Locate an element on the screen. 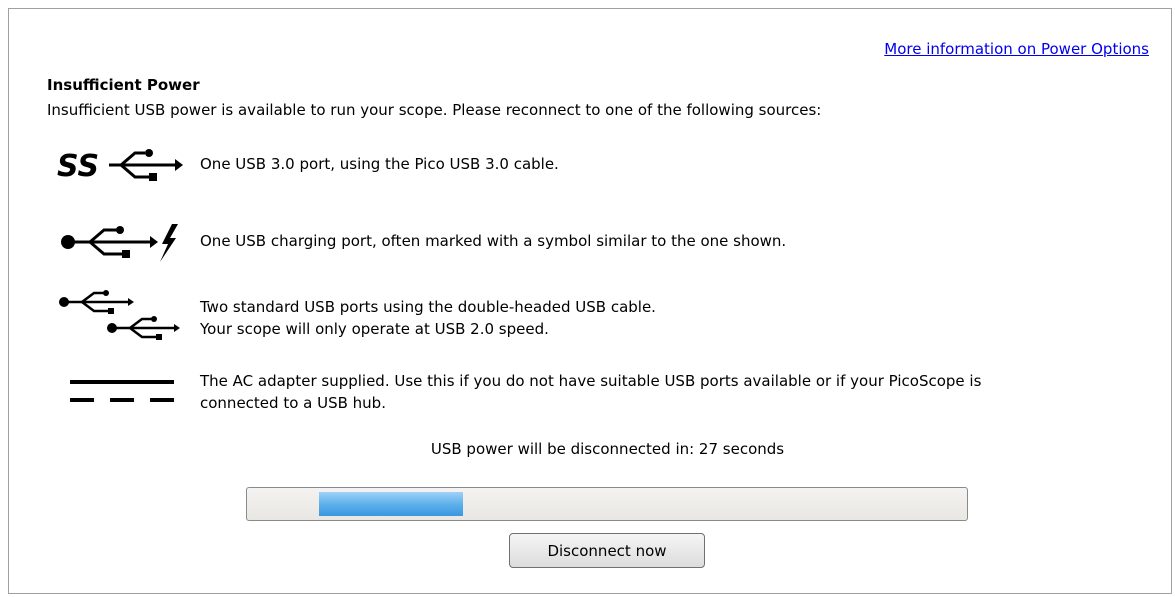 This screenshot has height=597, width=1175. svg-text: SS is located at coordinates (78, 166).